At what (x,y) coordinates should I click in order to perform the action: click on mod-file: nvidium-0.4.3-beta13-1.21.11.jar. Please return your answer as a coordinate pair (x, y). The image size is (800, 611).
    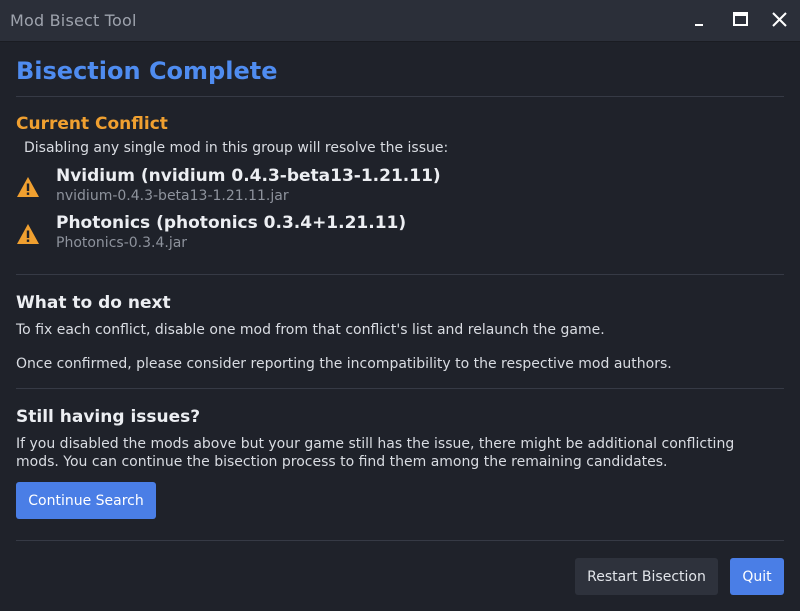
    Looking at the image, I should click on (172, 196).